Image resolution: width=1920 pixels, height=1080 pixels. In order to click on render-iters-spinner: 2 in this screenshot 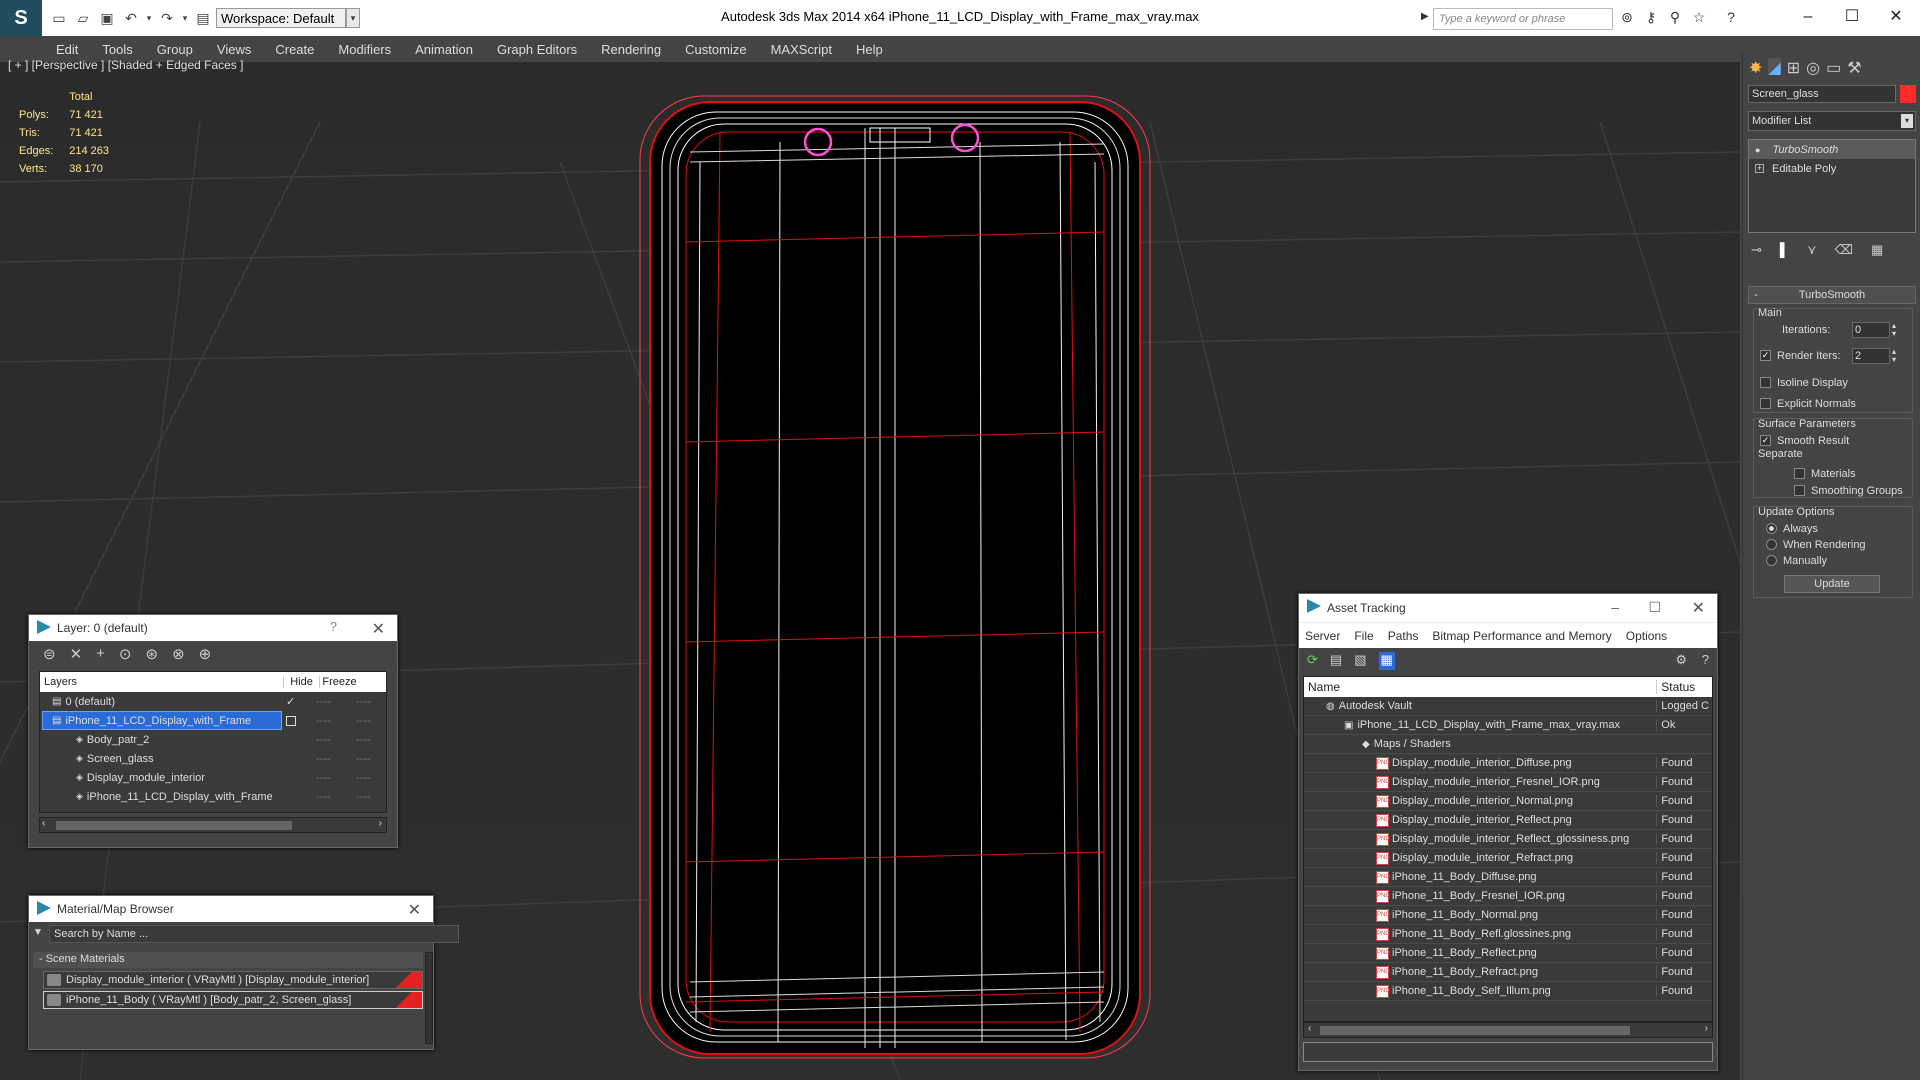, I will do `click(1871, 356)`.